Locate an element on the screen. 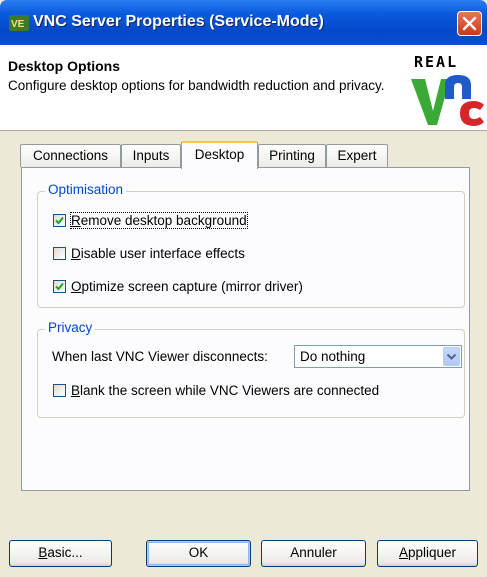 This screenshot has width=487, height=577. tab-expert: Expert is located at coordinates (357, 155).